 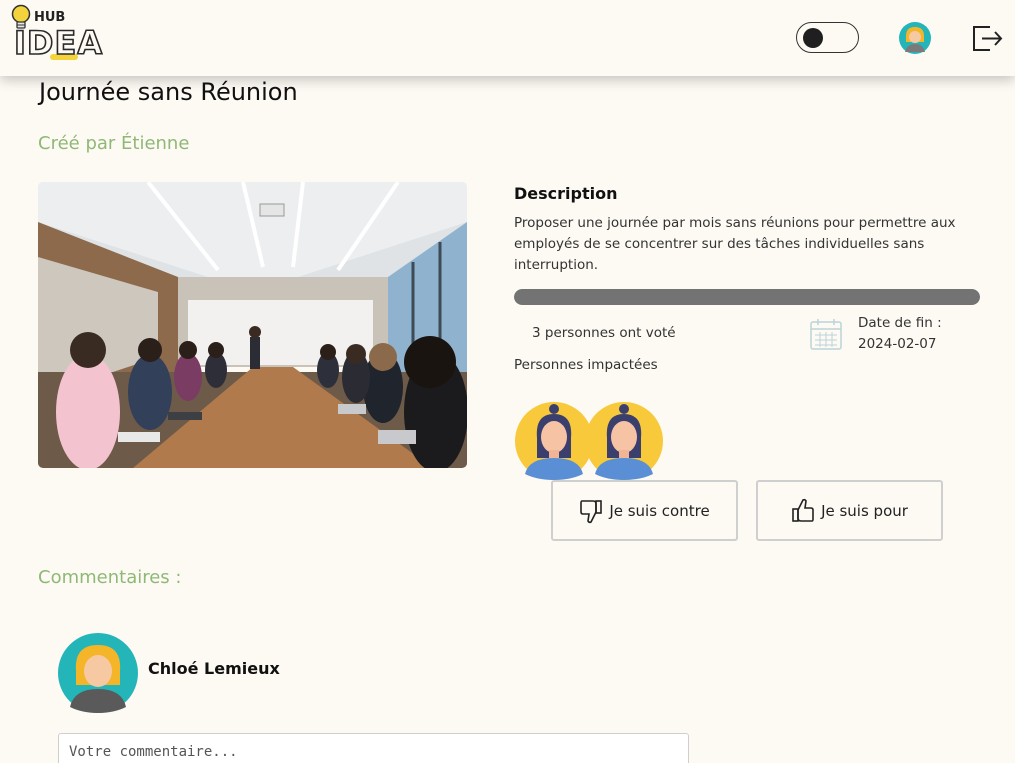 I want to click on dark-mode-toggle, so click(x=827, y=37).